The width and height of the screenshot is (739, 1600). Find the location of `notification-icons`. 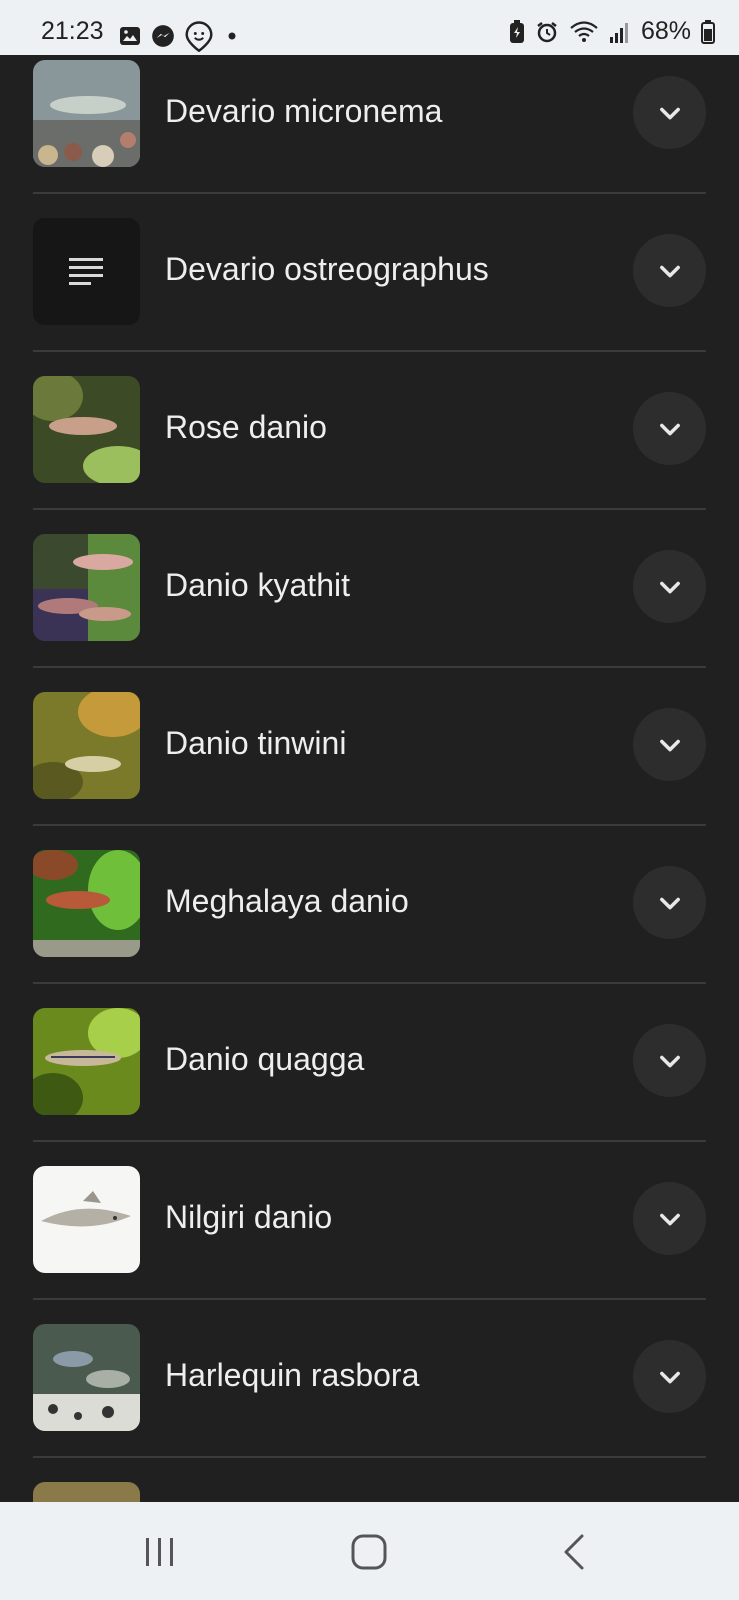

notification-icons is located at coordinates (180, 36).